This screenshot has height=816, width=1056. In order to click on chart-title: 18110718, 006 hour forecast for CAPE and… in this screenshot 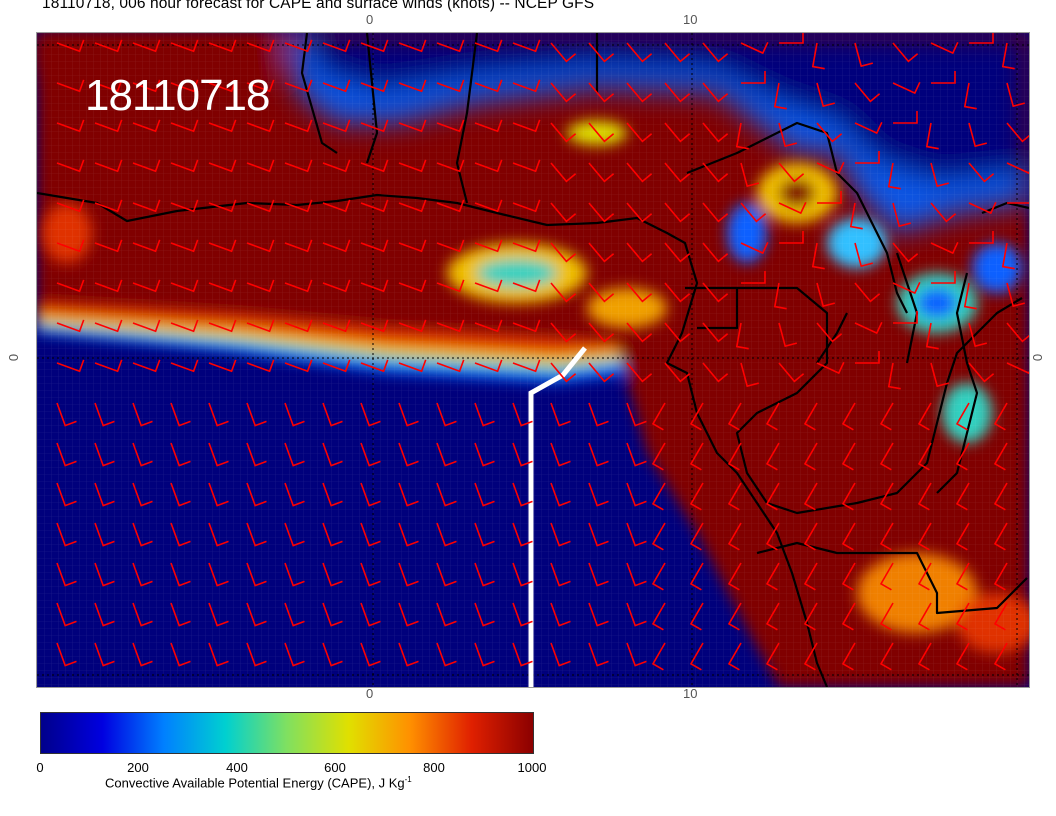, I will do `click(318, 6)`.